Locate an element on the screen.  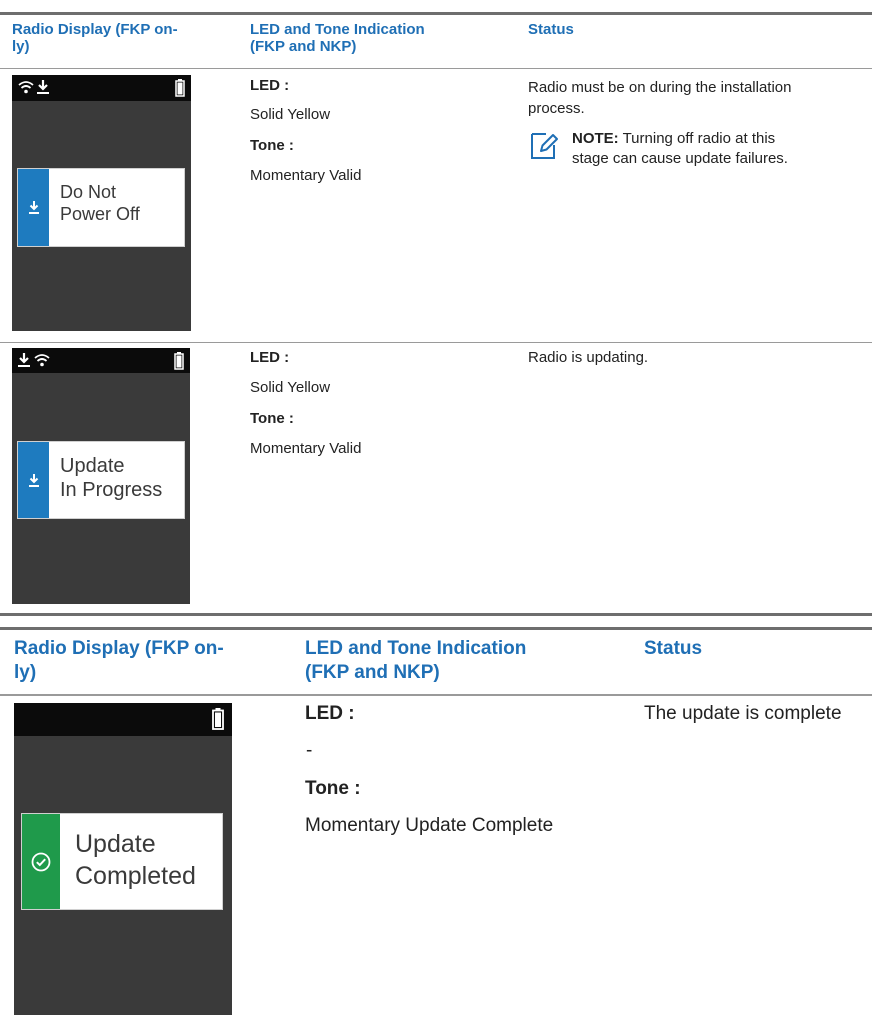
screen-message-card: Update Completed is located at coordinates (122, 861).